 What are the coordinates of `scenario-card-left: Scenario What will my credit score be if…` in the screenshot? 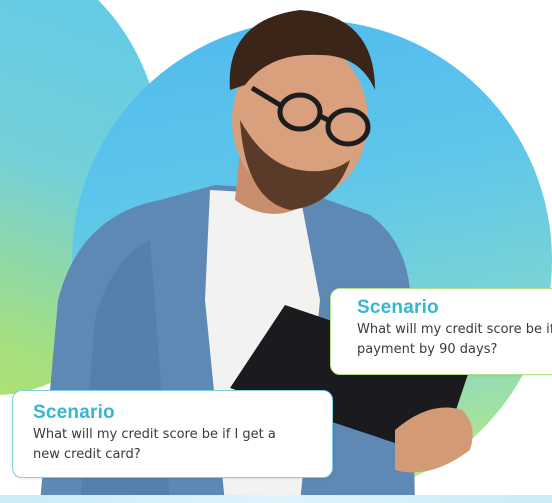 It's located at (172, 434).